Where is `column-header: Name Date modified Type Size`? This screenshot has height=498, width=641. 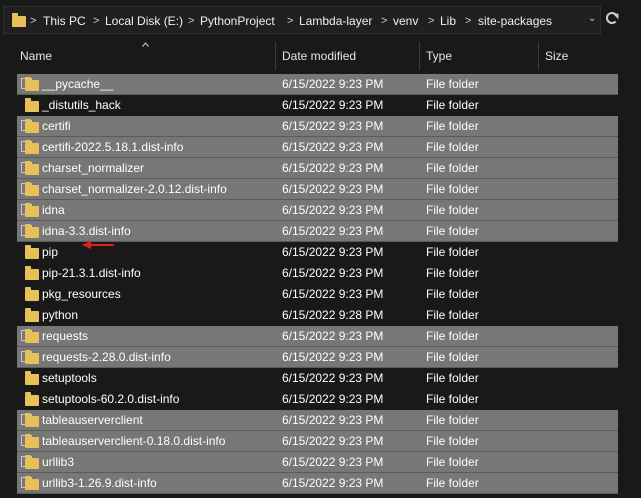 column-header: Name Date modified Type Size is located at coordinates (320, 54).